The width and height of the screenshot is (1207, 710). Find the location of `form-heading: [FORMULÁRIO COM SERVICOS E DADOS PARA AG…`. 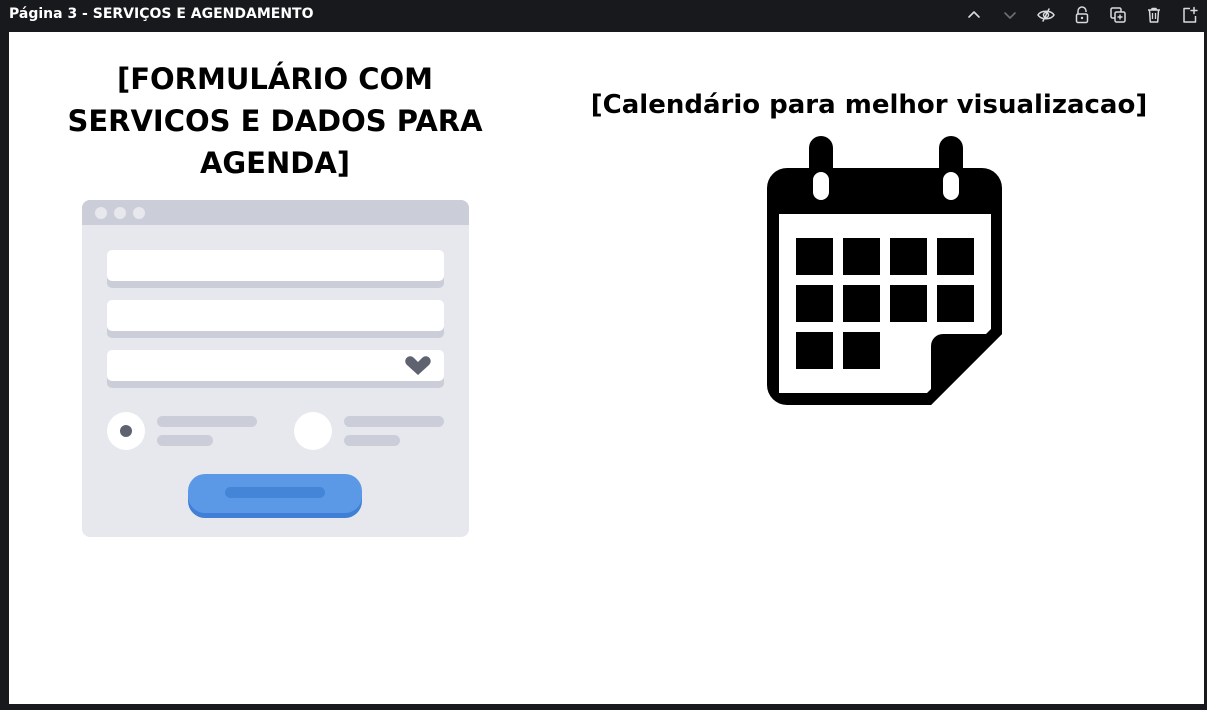

form-heading: [FORMULÁRIO COM SERVICOS E DADOS PARA AG… is located at coordinates (275, 121).